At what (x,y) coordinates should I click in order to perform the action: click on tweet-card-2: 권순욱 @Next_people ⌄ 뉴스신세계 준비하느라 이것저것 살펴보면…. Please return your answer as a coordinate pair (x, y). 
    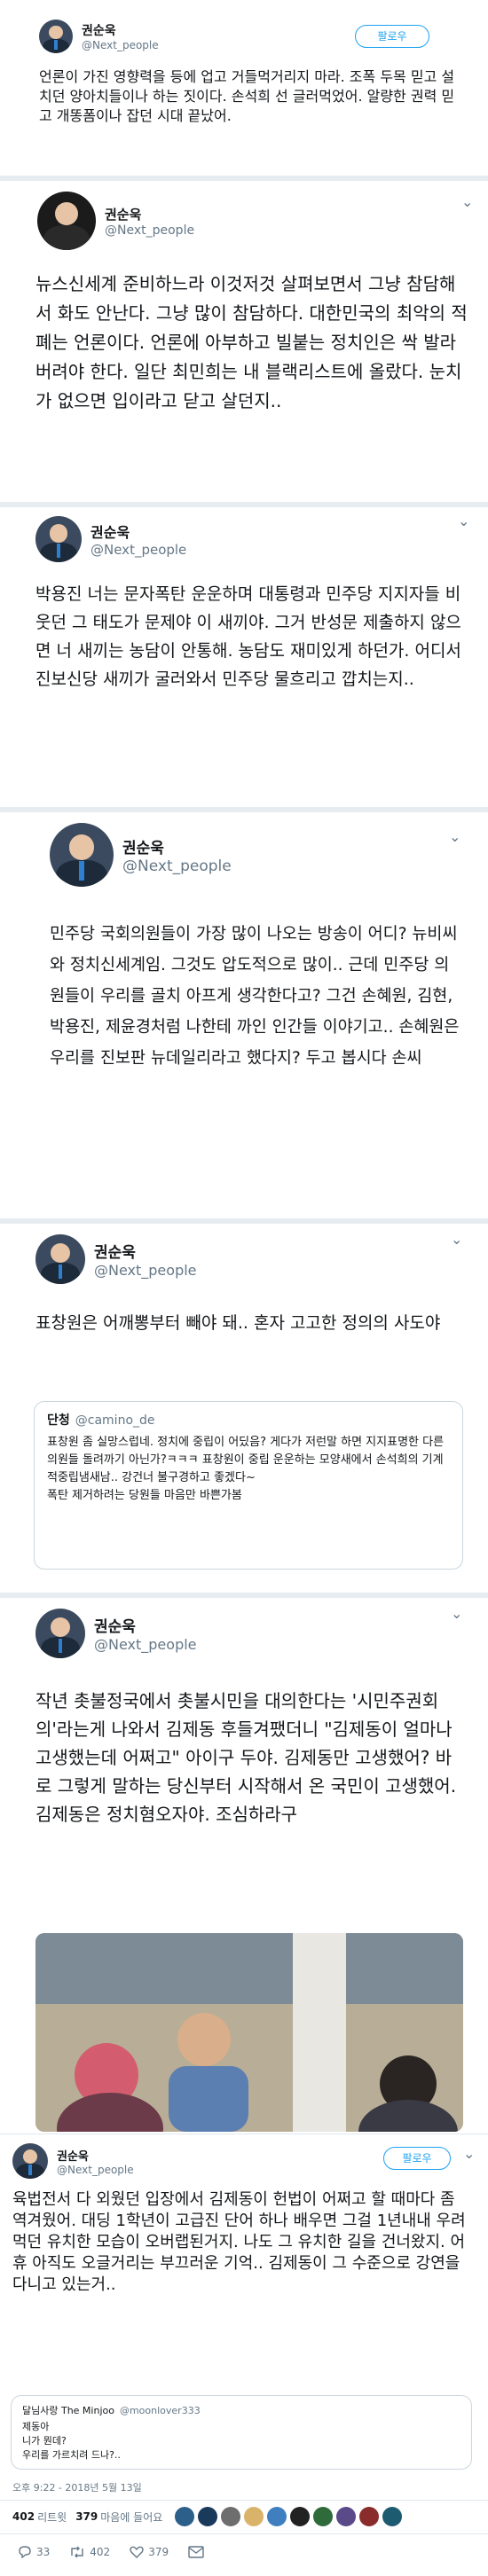
    Looking at the image, I should click on (244, 341).